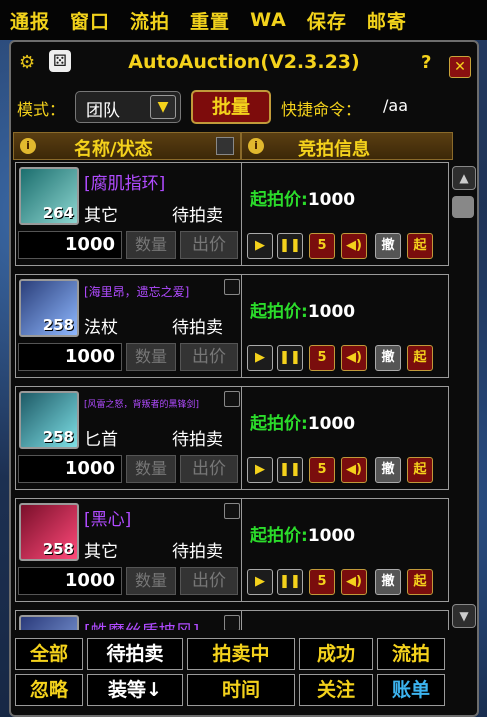 This screenshot has width=487, height=717. Describe the element at coordinates (103, 111) in the screenshot. I see `mode-value: 团队` at that location.